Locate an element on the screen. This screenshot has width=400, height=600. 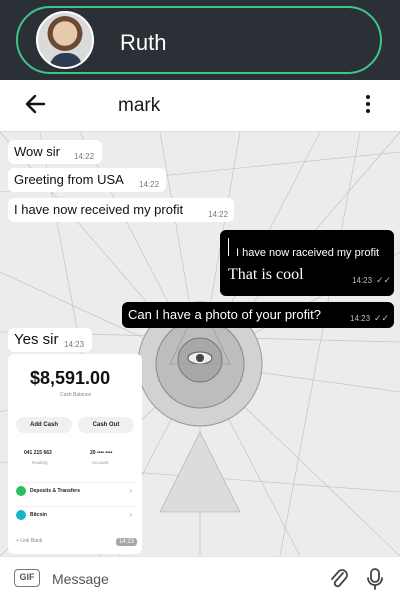
message-bubble: I have now received my profit 14:22 is located at coordinates (121, 210).